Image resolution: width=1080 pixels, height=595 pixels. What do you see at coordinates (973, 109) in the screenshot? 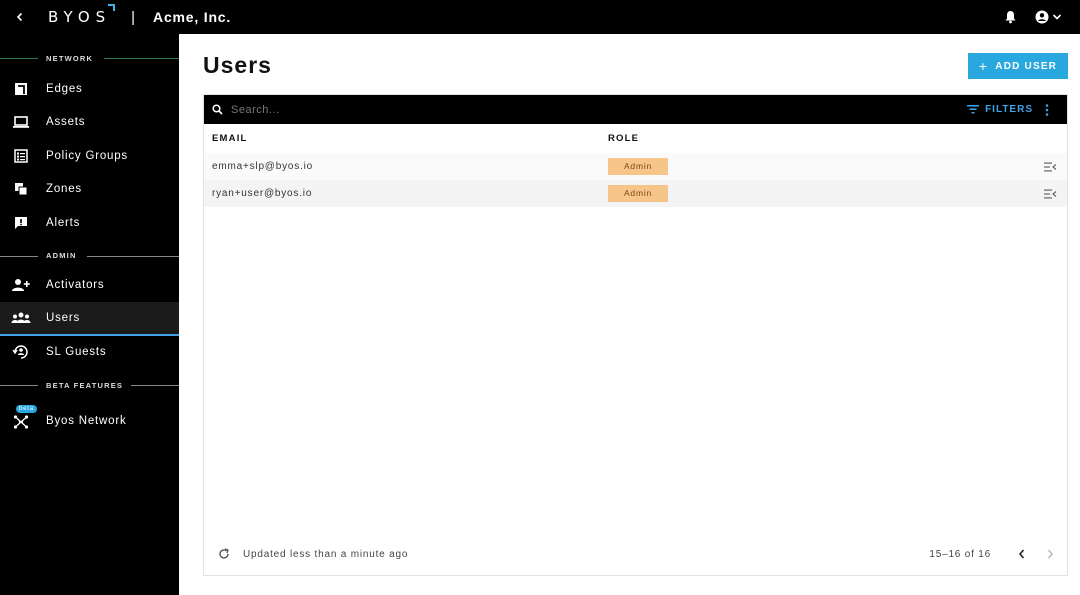
I see `filter-icon` at bounding box center [973, 109].